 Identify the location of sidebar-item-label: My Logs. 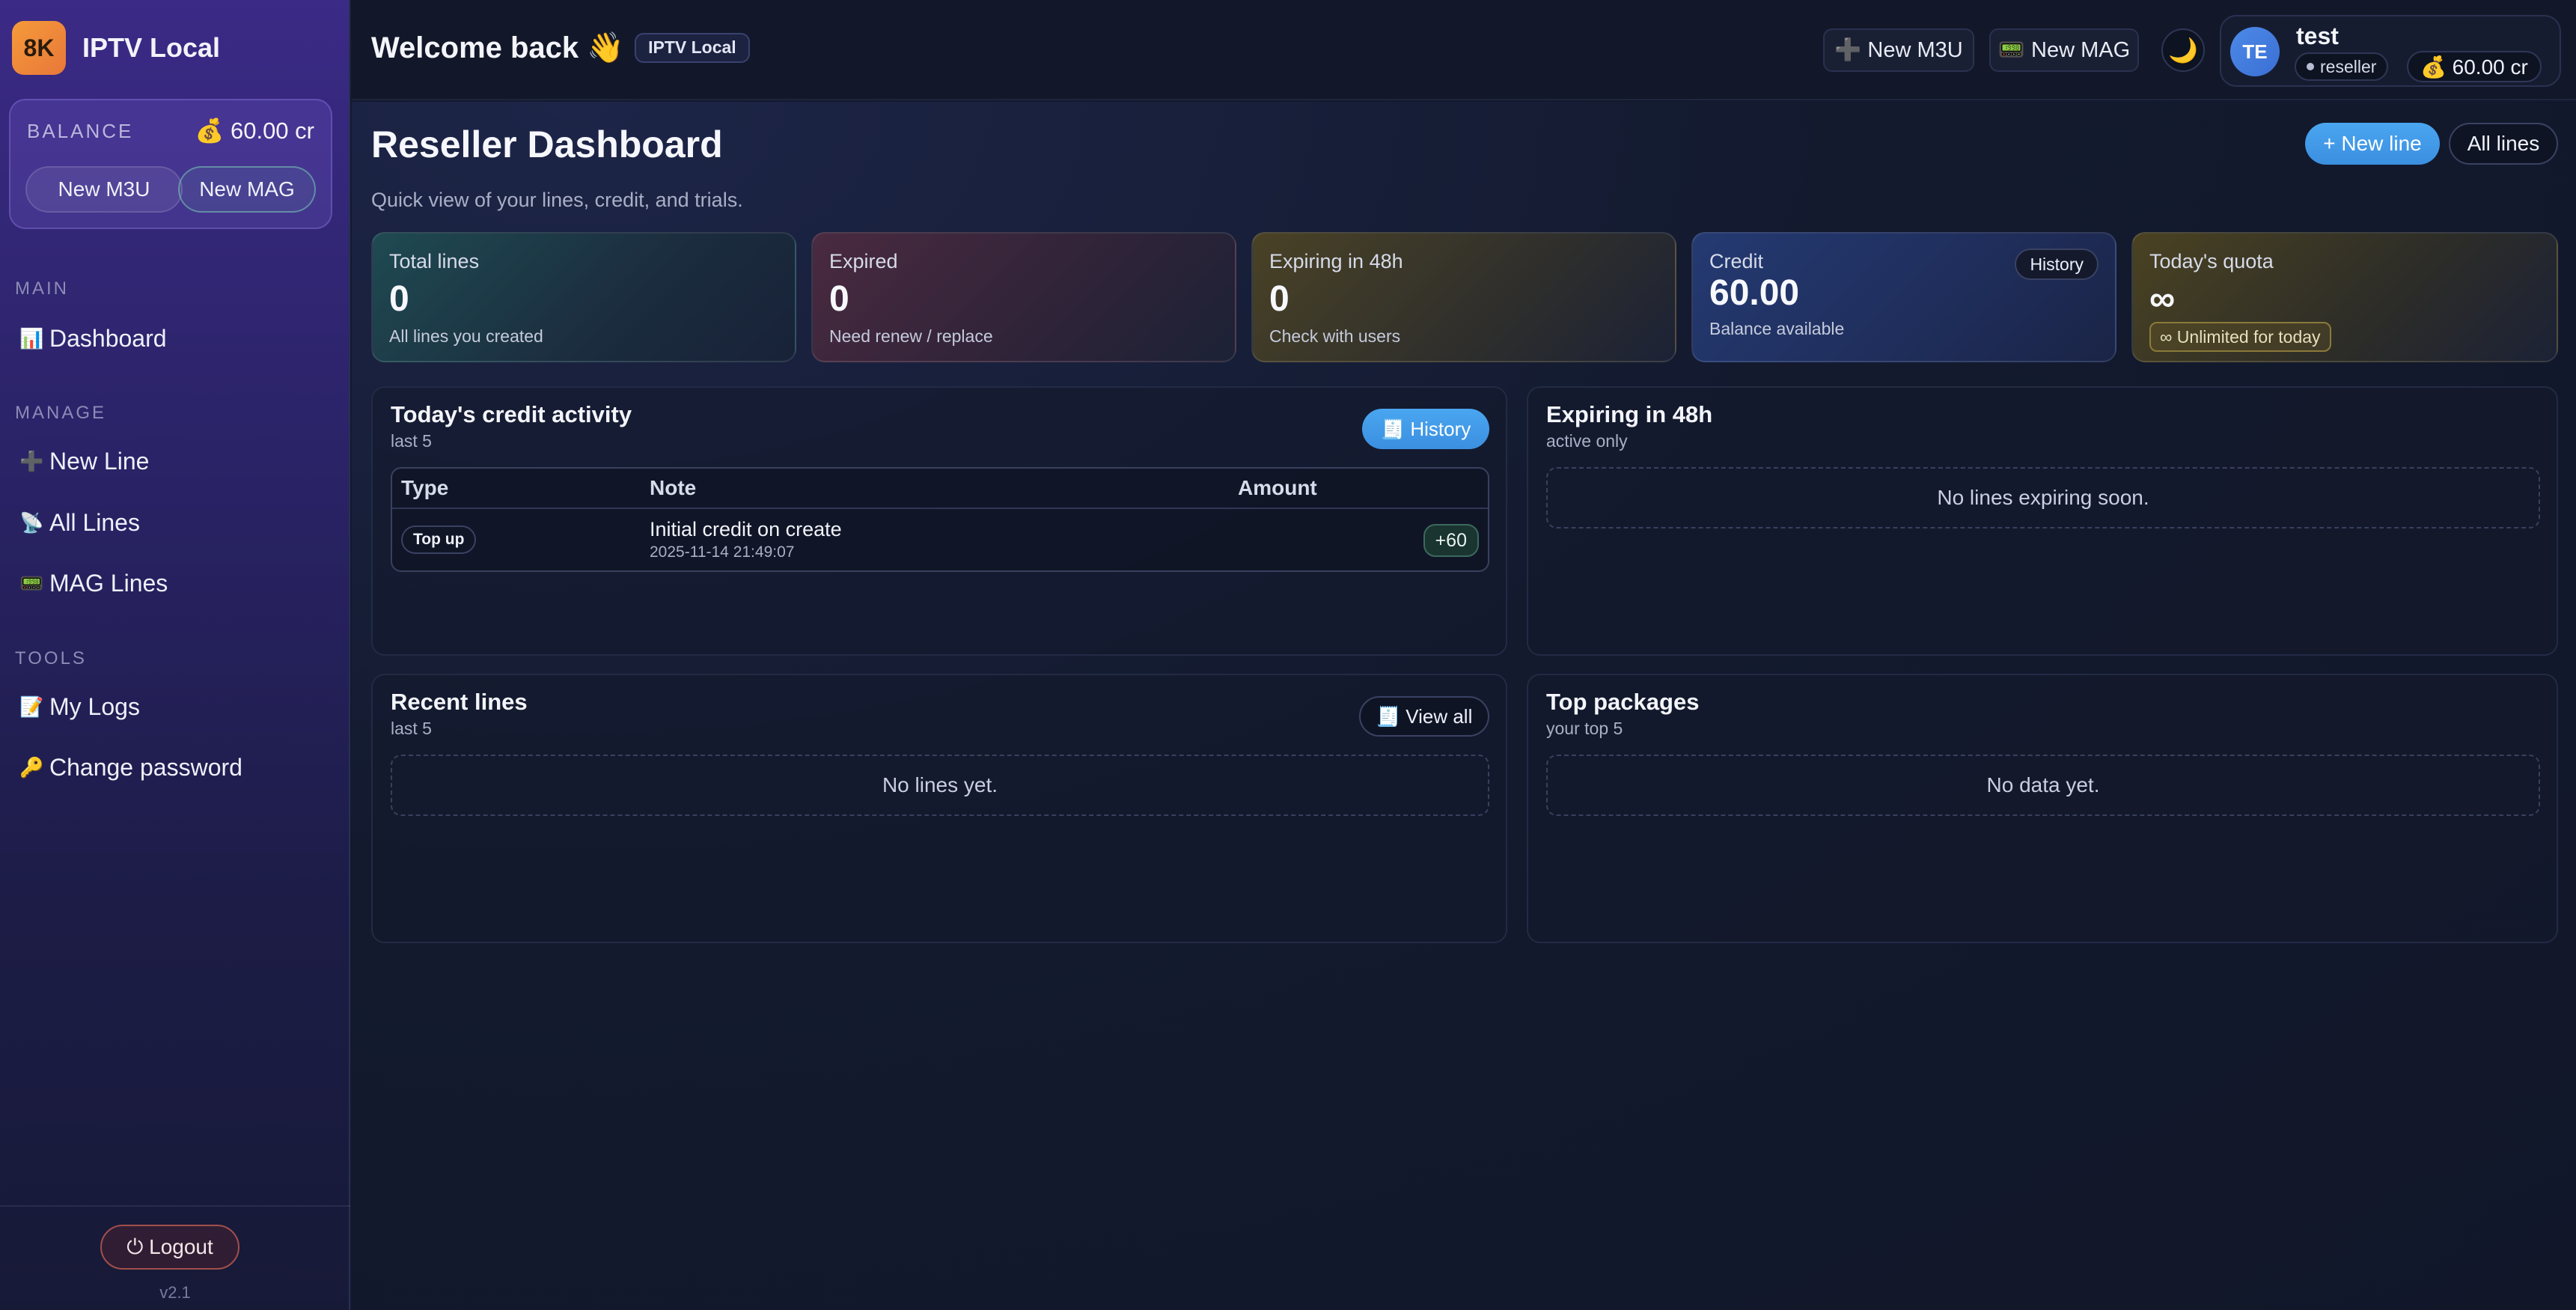
(94, 706).